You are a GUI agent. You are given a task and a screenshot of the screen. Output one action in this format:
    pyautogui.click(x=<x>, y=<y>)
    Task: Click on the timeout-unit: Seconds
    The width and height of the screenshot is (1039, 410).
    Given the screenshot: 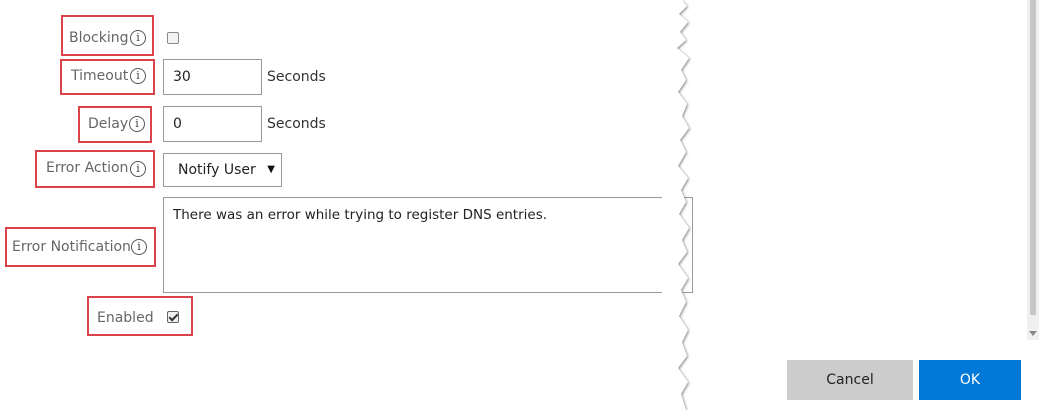 What is the action you would take?
    pyautogui.click(x=296, y=77)
    